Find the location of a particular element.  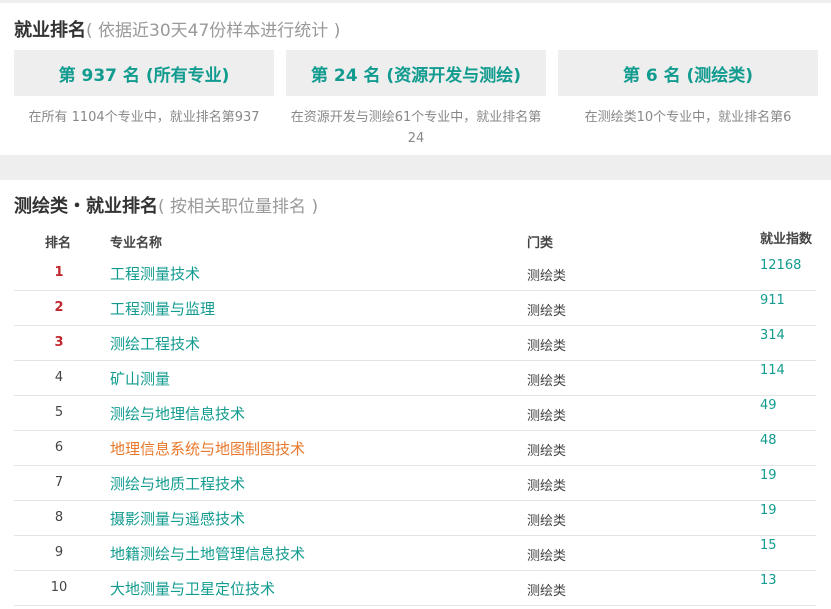

table-row: 7 测绘与地质工程技术 测绘类 19 is located at coordinates (415, 483).